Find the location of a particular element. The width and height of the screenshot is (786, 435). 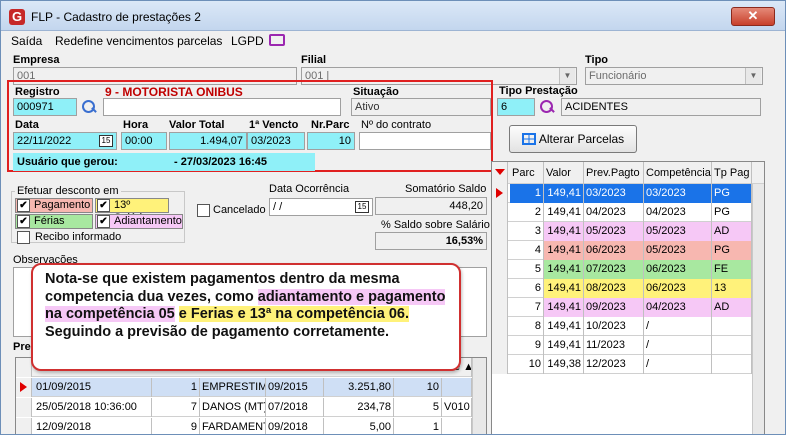

alterar-parcelas-button: Alterar Parcelas is located at coordinates (573, 139).